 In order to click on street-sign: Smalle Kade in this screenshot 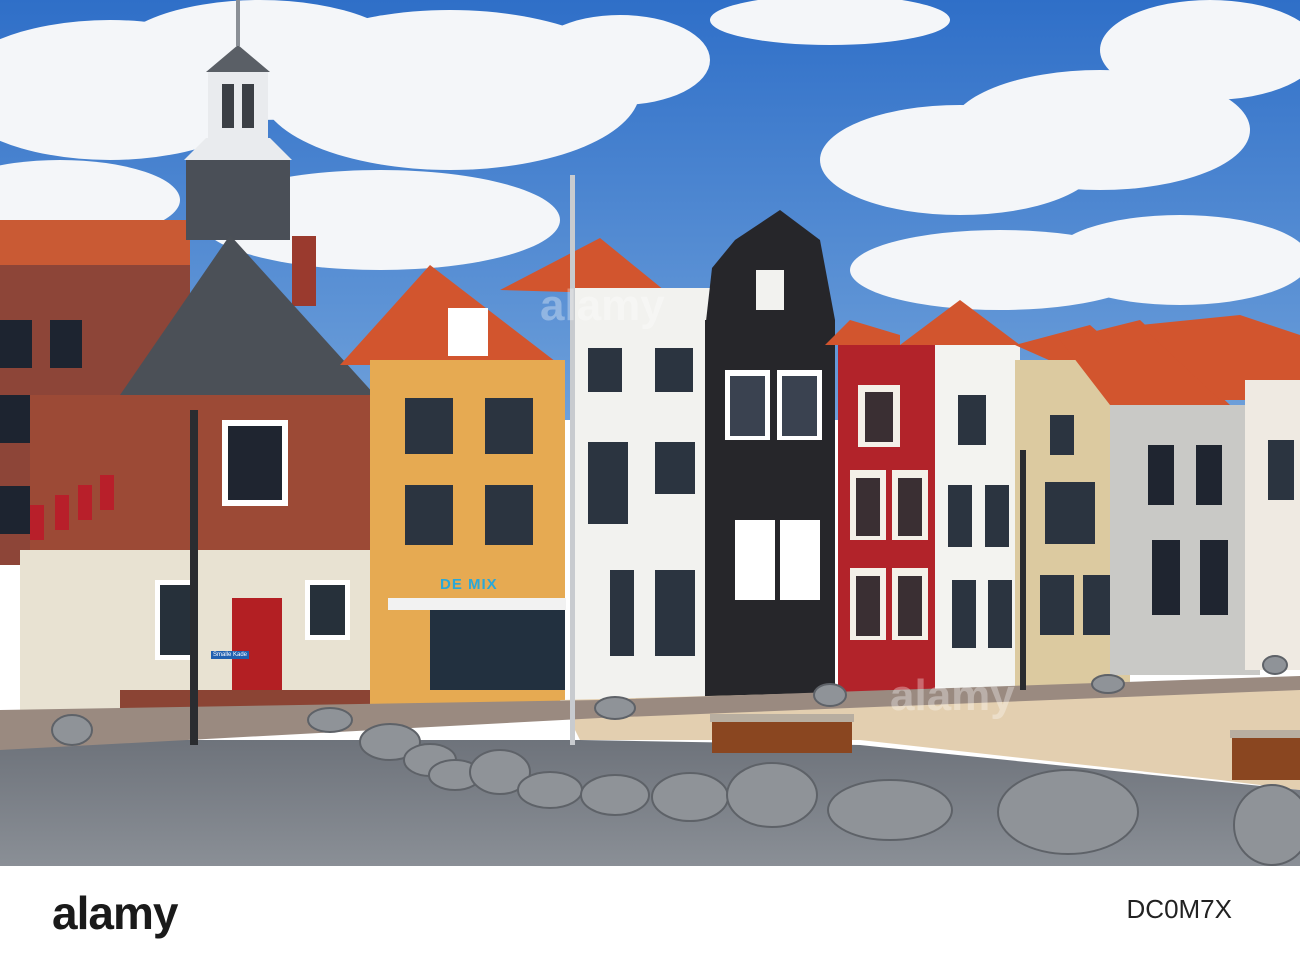, I will do `click(230, 655)`.